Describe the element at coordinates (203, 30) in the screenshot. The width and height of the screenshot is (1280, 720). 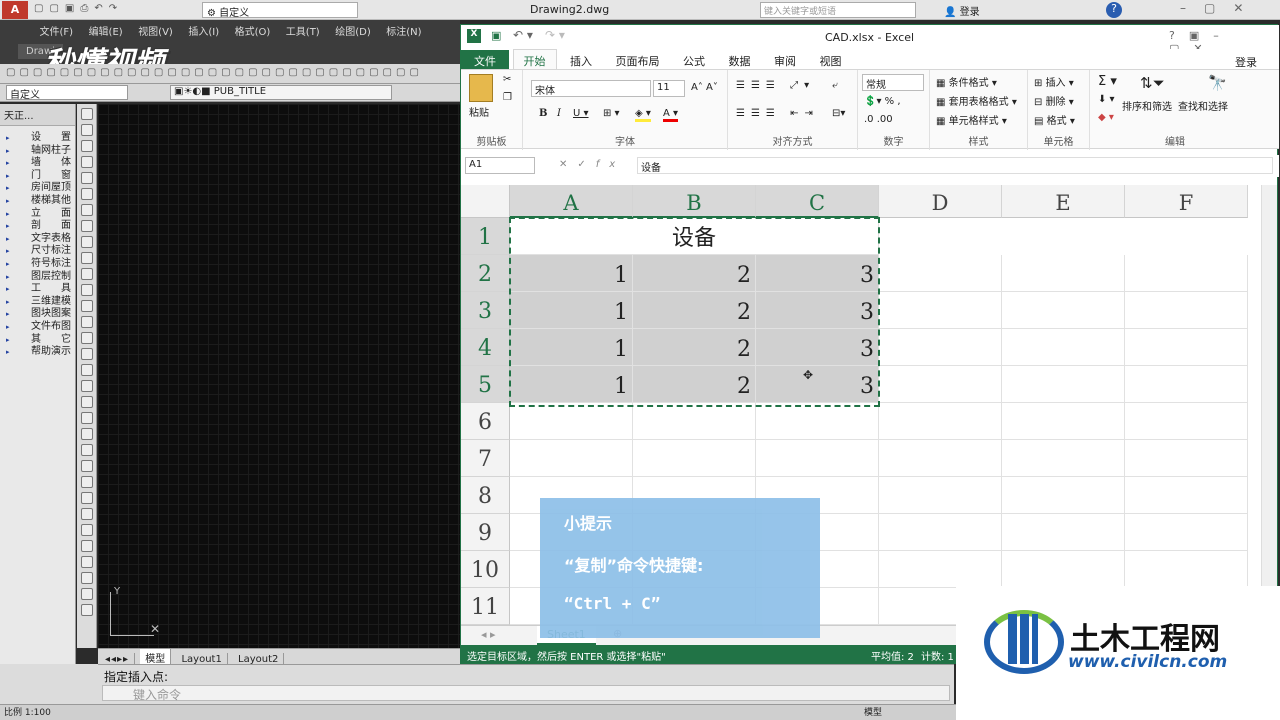
I see `menu-insert: 插入(I)` at that location.